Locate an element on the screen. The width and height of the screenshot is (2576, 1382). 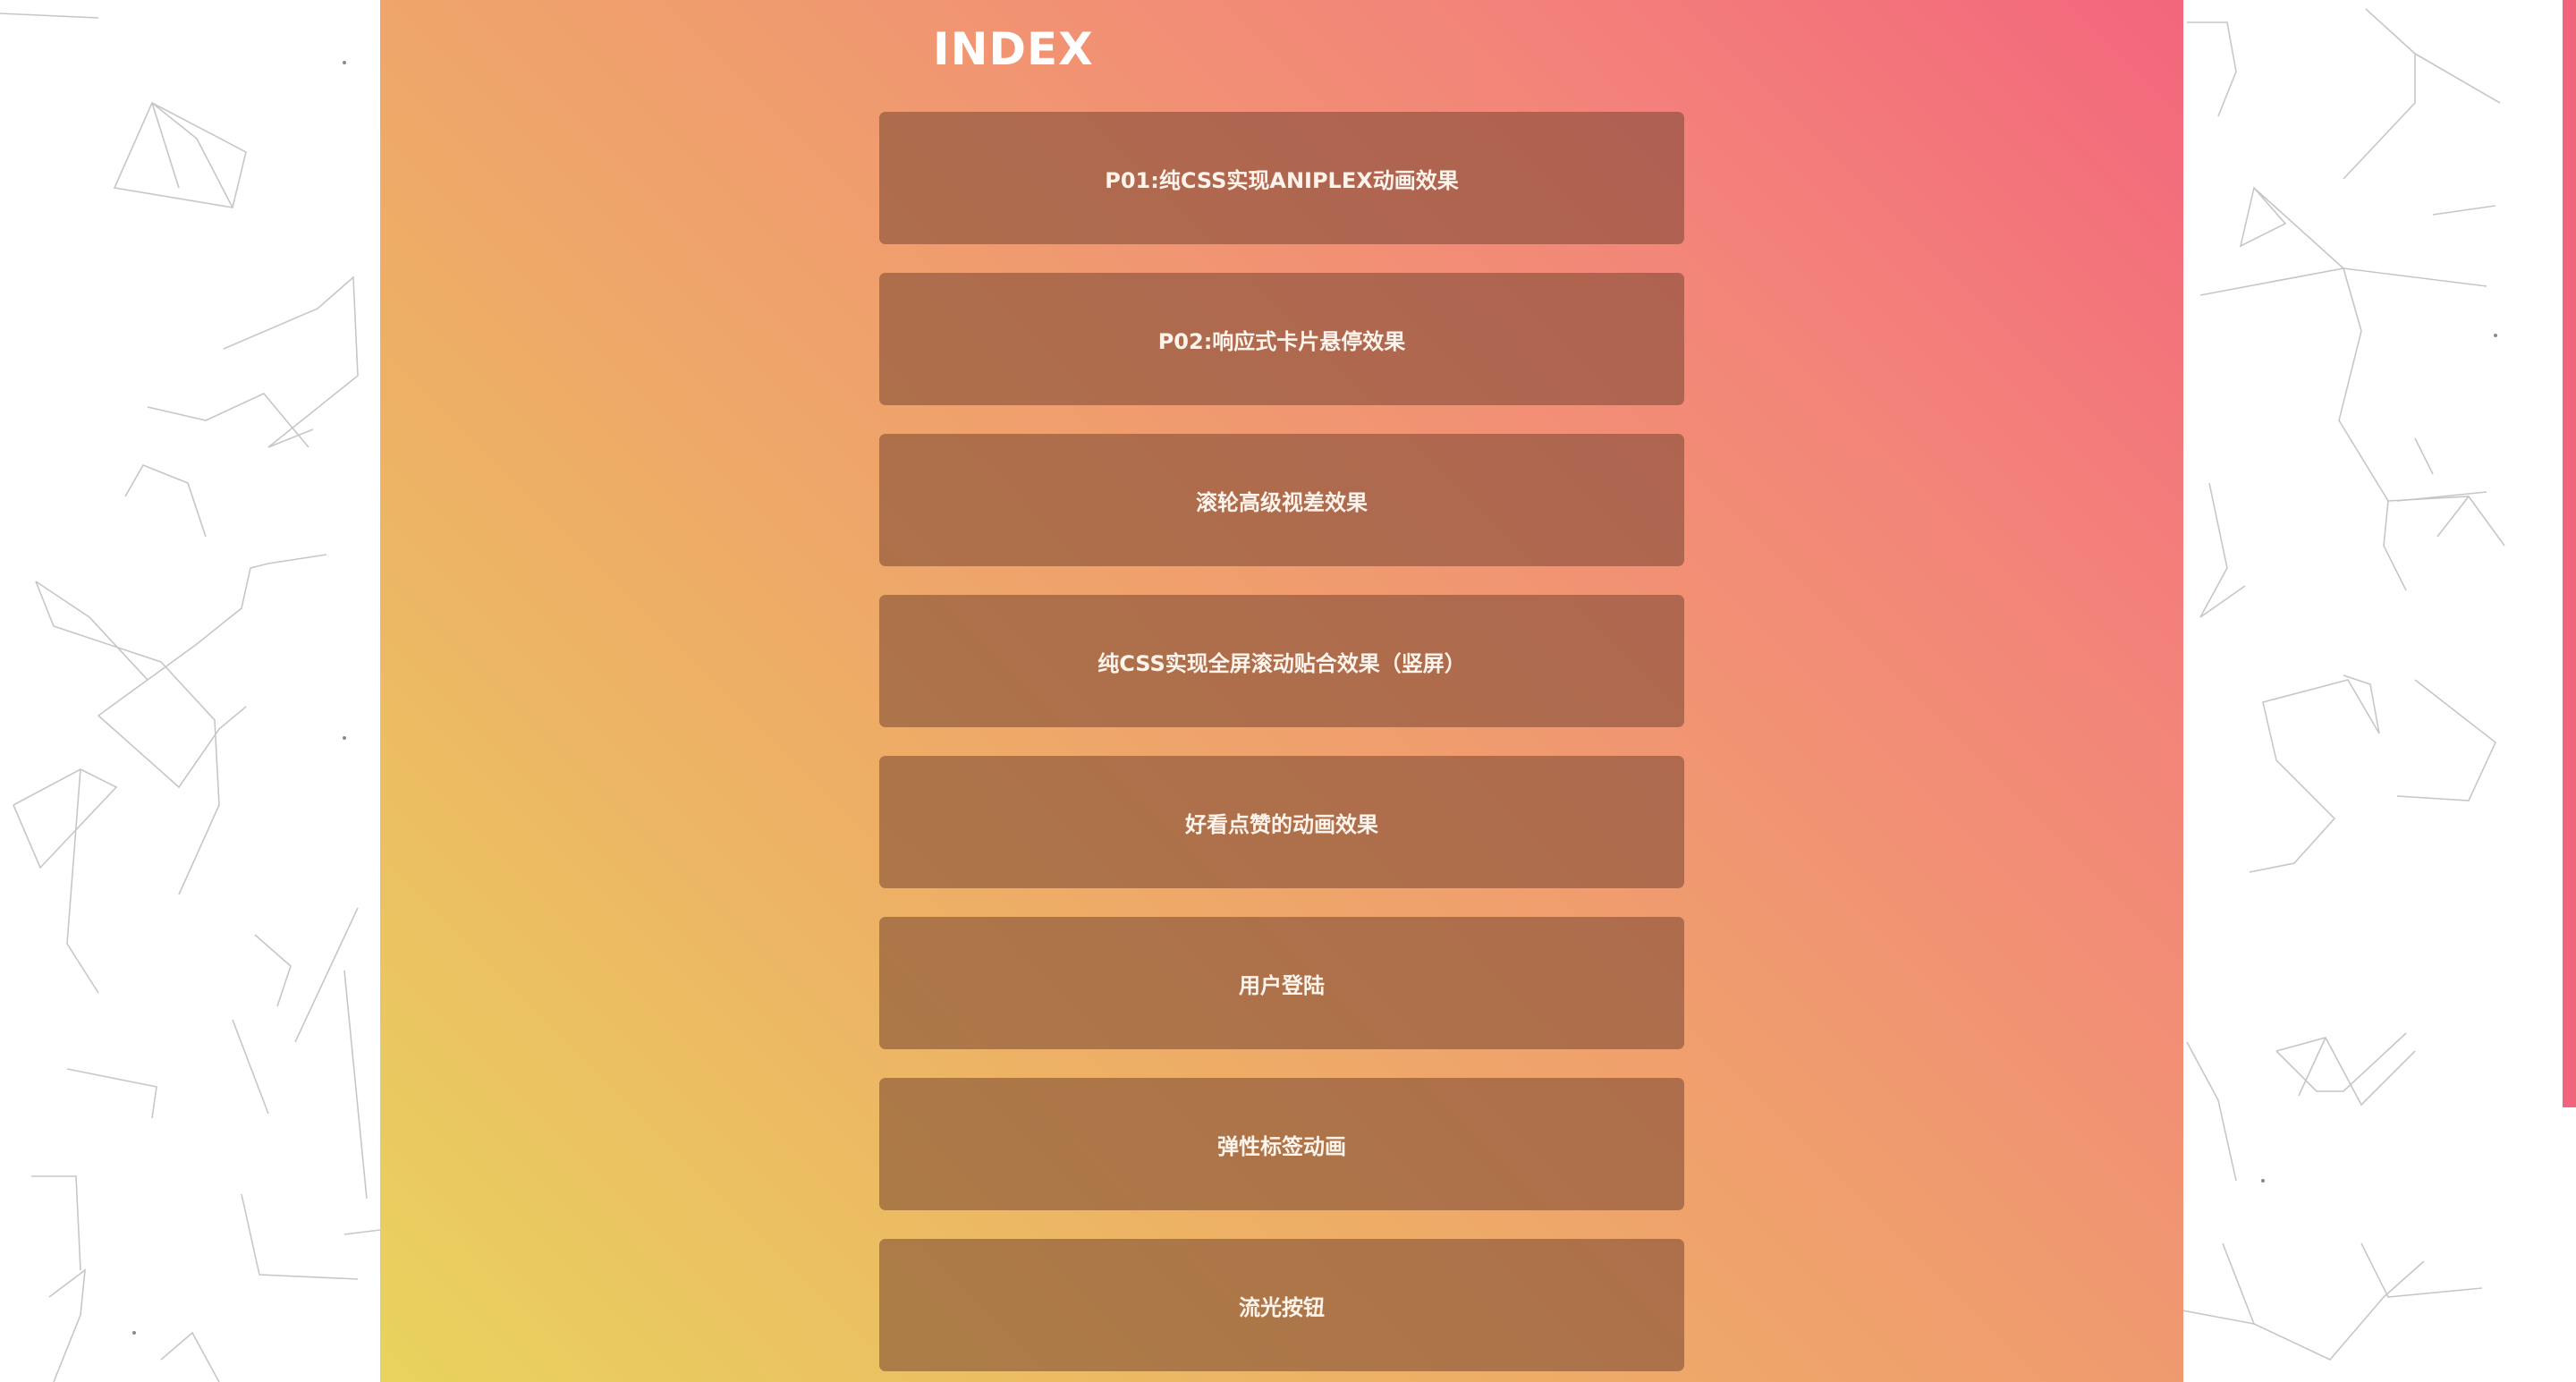
menu-item-glow-button: 流光按钮 is located at coordinates (1281, 1305).